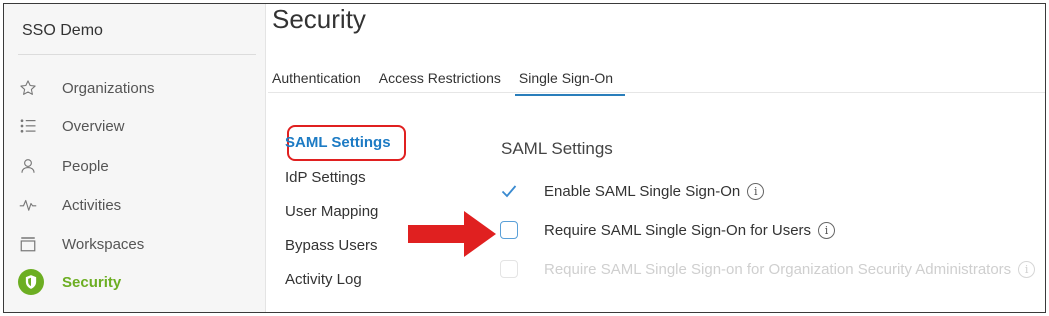  What do you see at coordinates (138, 282) in the screenshot?
I see `sidebar-item-security: Security` at bounding box center [138, 282].